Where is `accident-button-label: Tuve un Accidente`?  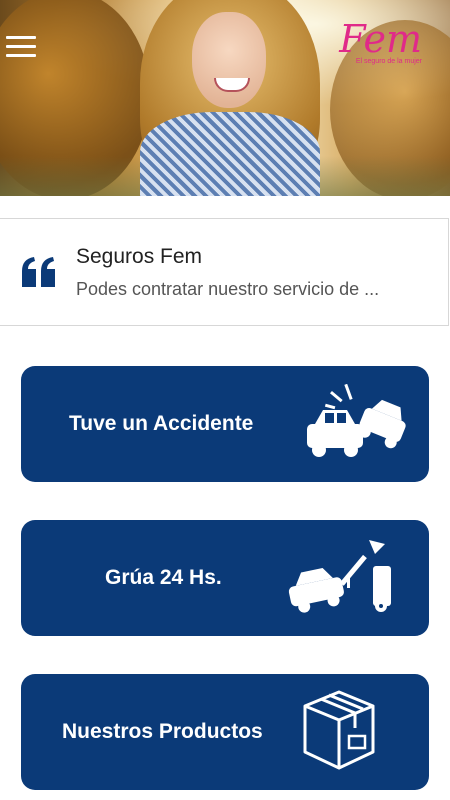 accident-button-label: Tuve un Accidente is located at coordinates (161, 423).